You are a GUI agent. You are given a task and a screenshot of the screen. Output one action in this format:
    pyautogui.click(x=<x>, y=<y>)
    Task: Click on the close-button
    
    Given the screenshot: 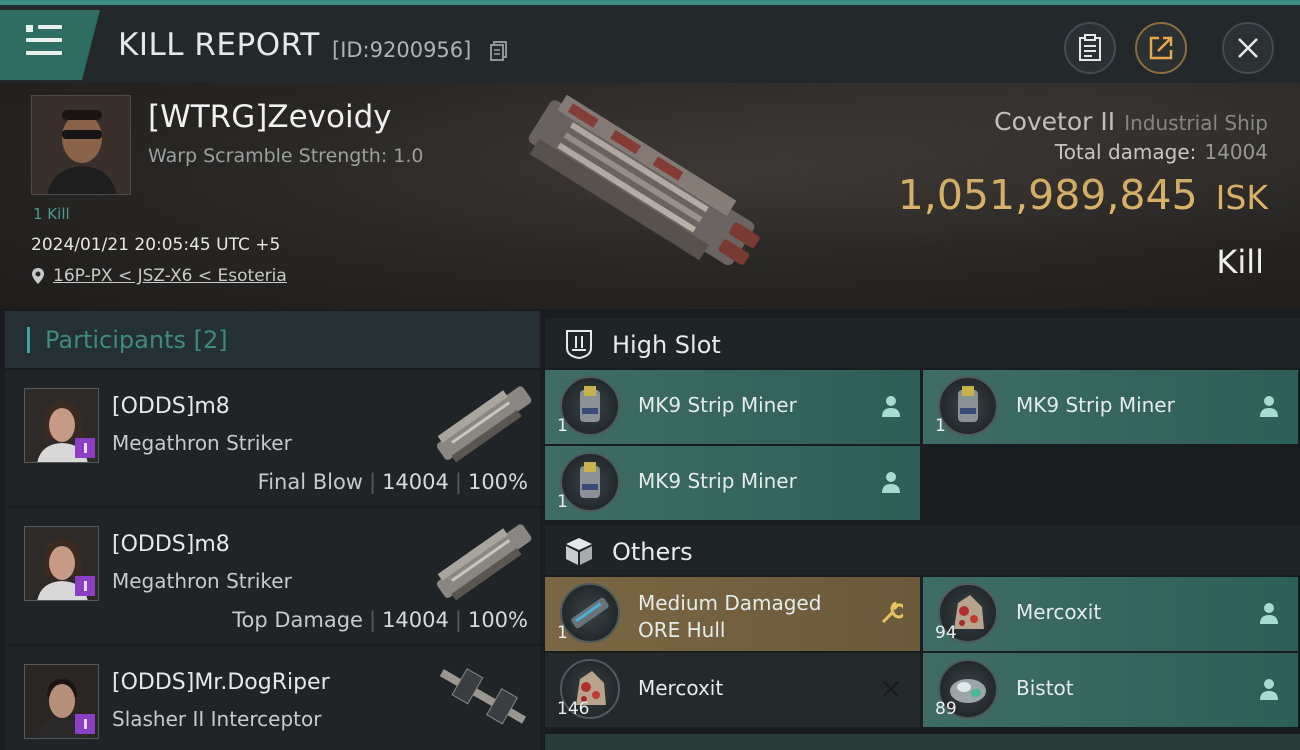 What is the action you would take?
    pyautogui.click(x=1248, y=48)
    